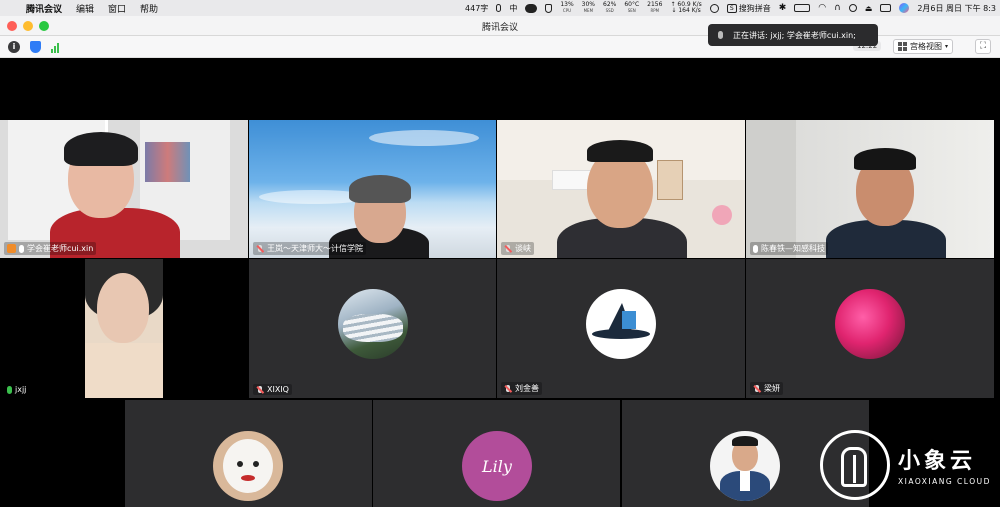 This screenshot has width=1000, height=507. What do you see at coordinates (117, 8) in the screenshot?
I see `menu-window: 窗口` at bounding box center [117, 8].